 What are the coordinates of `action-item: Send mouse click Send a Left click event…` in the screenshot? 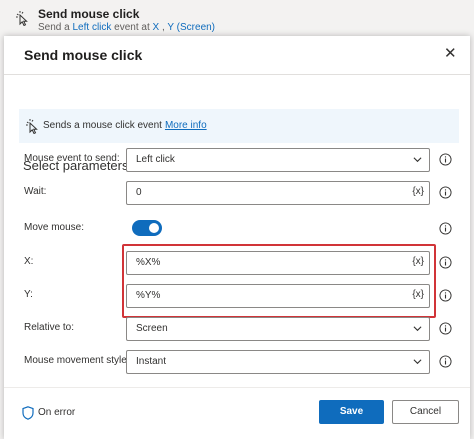 It's located at (237, 18).